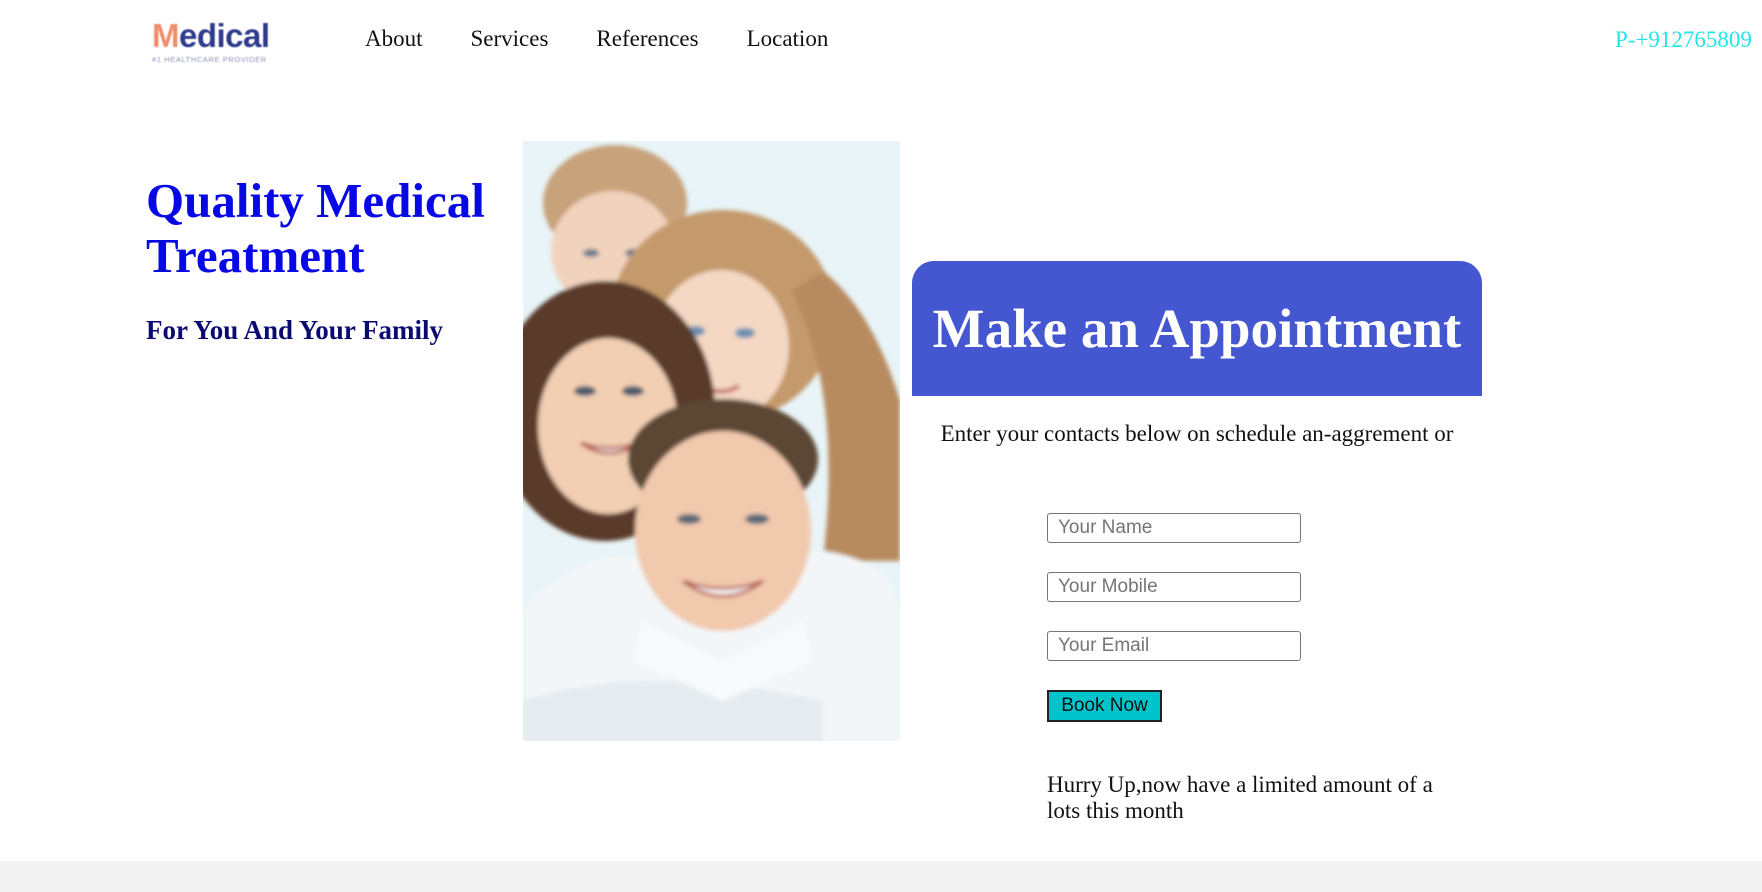 Image resolution: width=1762 pixels, height=892 pixels. Describe the element at coordinates (1174, 646) in the screenshot. I see `email-input` at that location.